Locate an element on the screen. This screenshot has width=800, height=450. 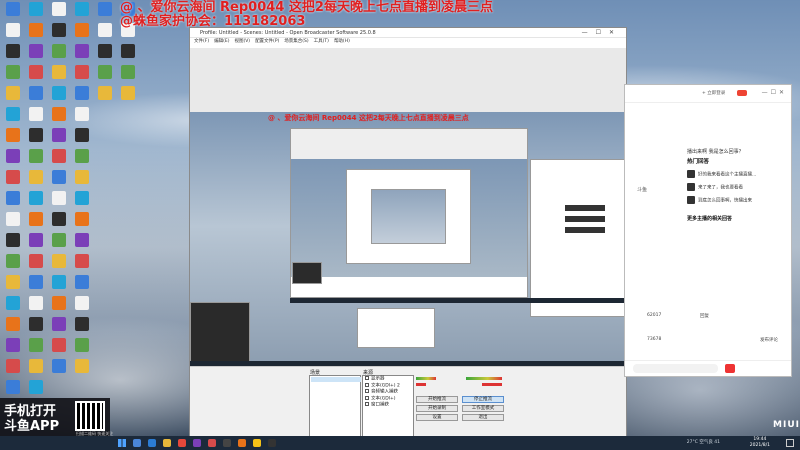
clock: 19:44 2021/8/1 is located at coordinates (760, 443).